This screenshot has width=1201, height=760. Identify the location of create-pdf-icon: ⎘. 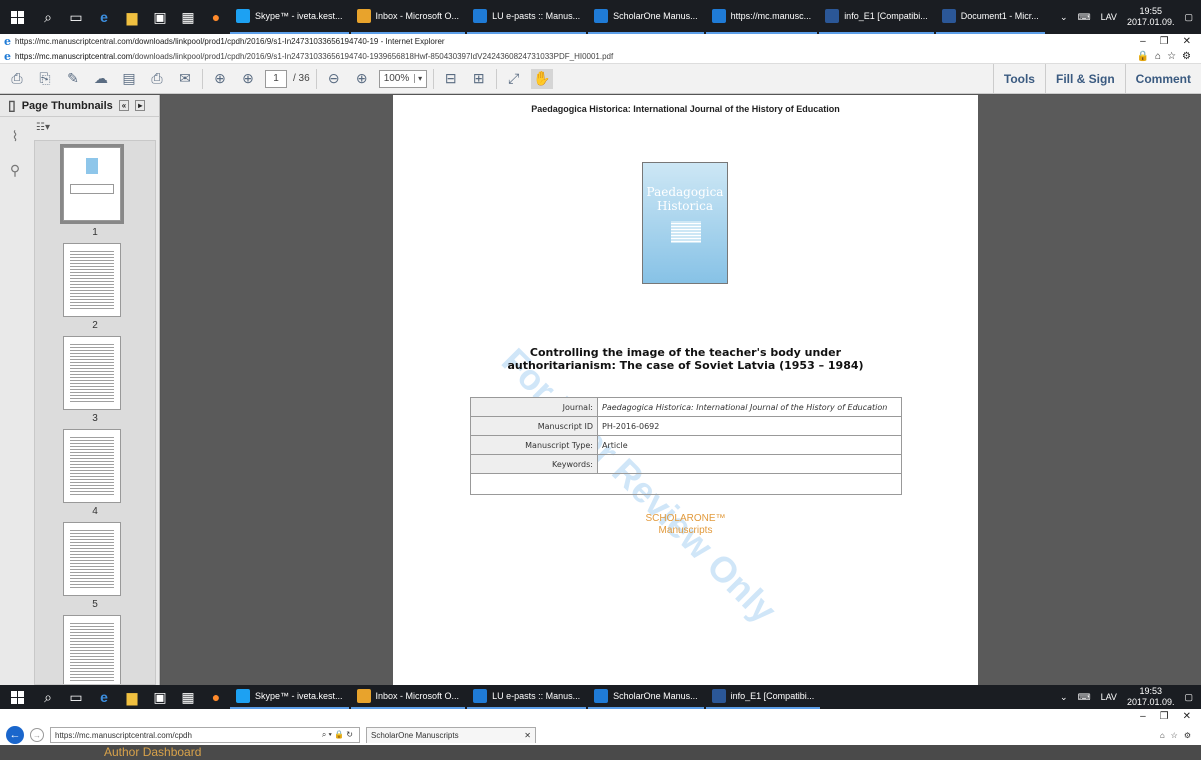
(45, 79).